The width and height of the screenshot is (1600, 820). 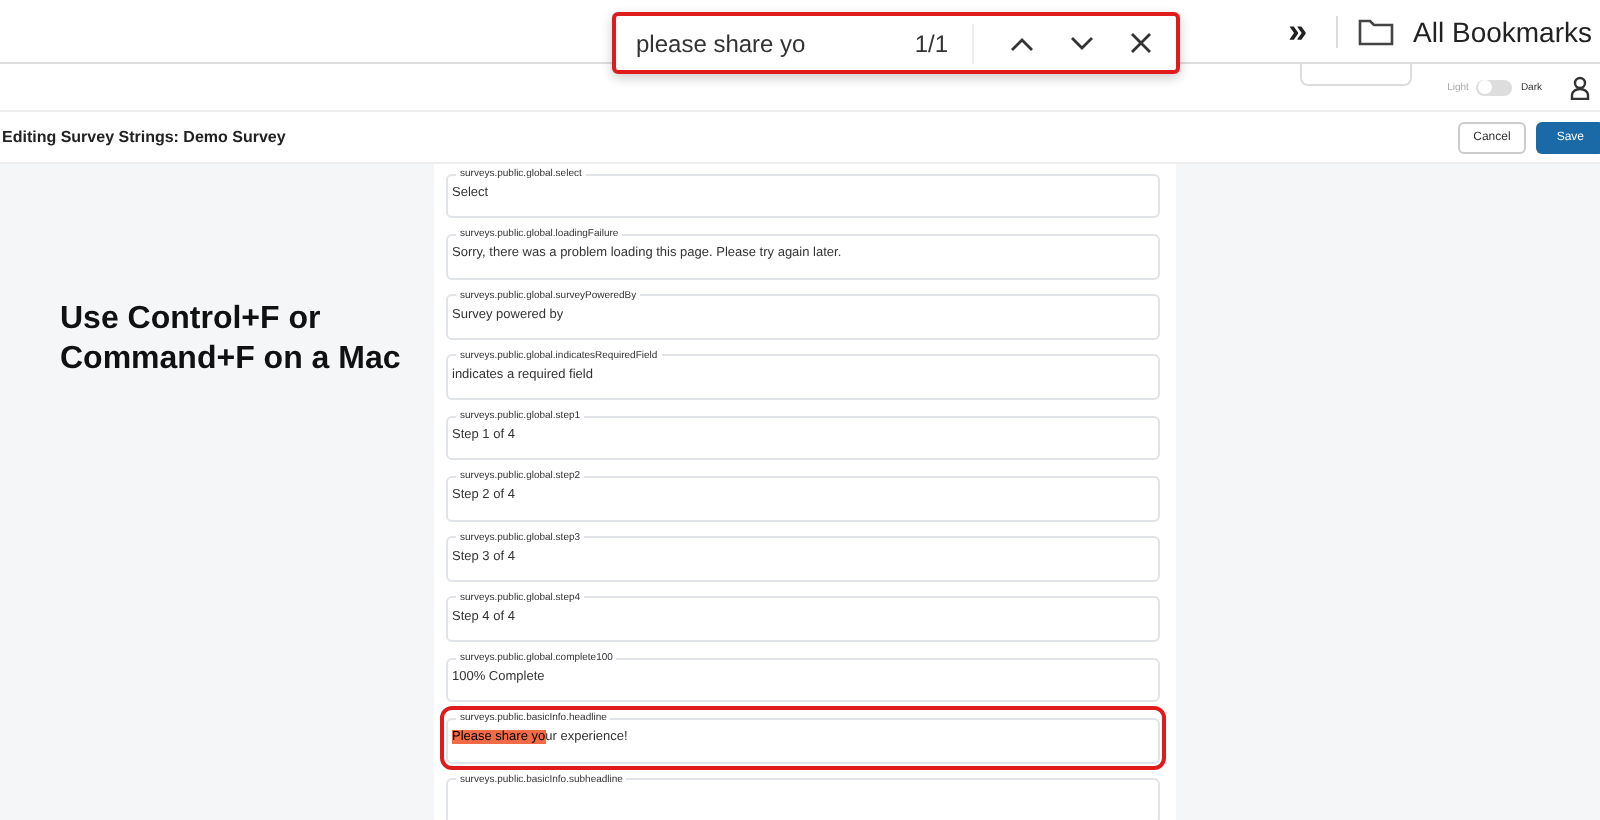 What do you see at coordinates (1580, 87) in the screenshot?
I see `user-icon` at bounding box center [1580, 87].